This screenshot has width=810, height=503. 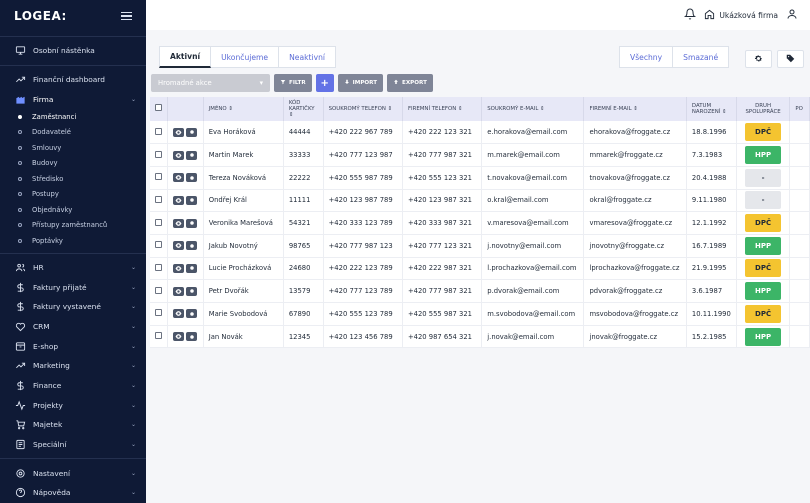 I want to click on add-button: +, so click(x=324, y=83).